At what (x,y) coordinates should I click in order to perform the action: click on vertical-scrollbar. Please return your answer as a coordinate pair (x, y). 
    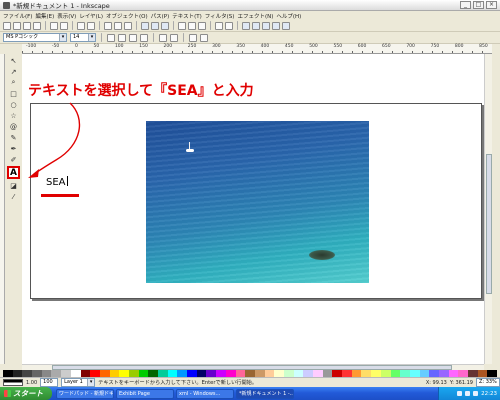
    Looking at the image, I should click on (488, 209).